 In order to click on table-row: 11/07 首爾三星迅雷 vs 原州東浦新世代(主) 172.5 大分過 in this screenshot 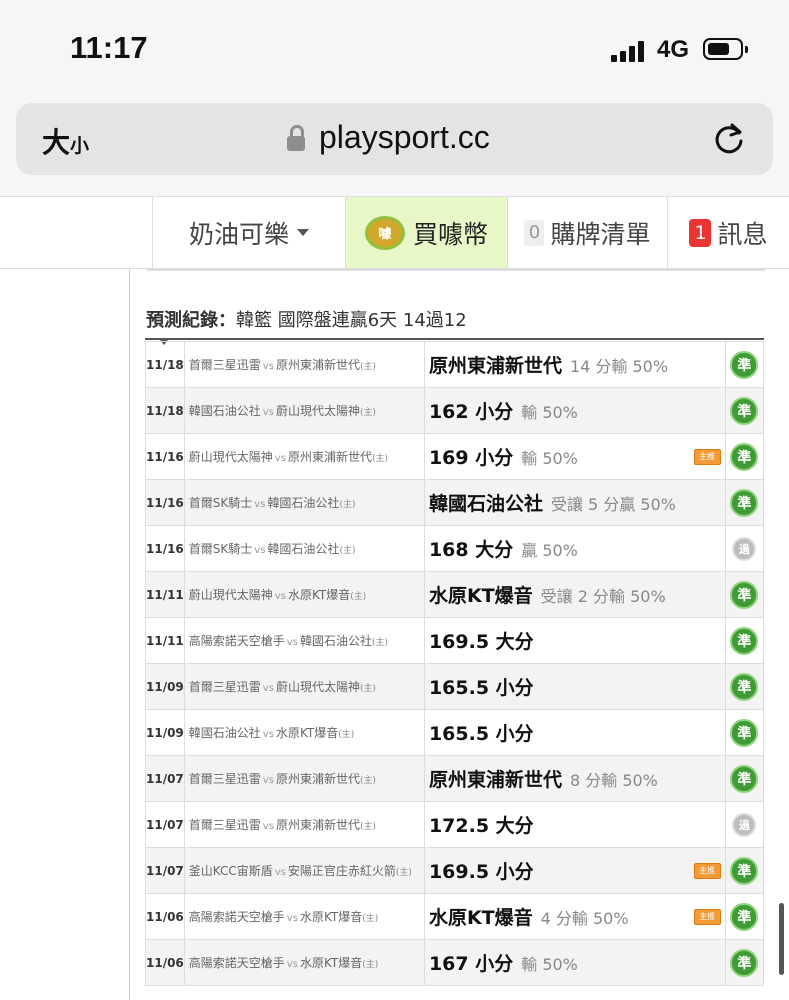, I will do `click(455, 824)`.